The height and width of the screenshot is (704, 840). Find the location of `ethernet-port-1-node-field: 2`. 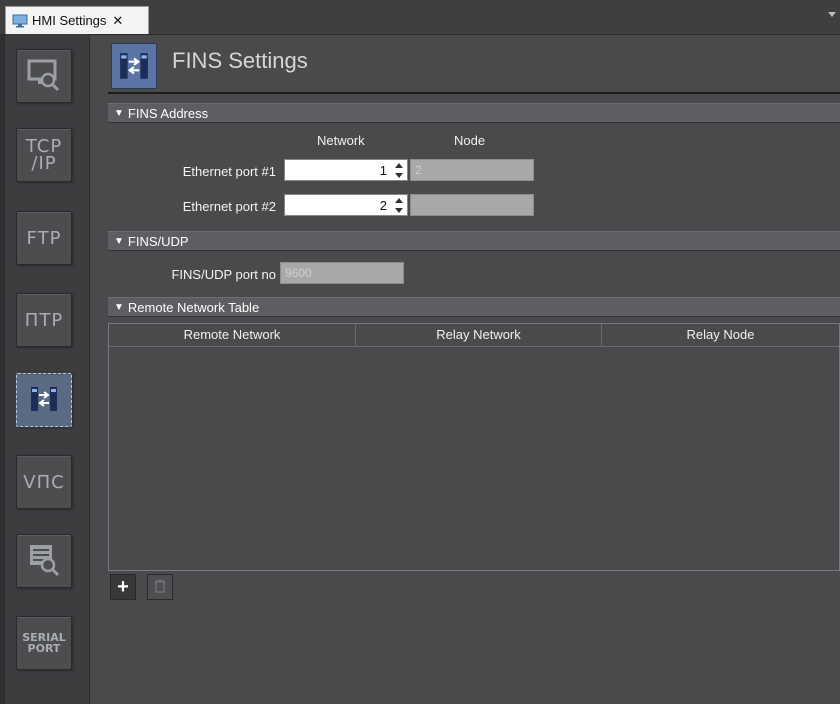

ethernet-port-1-node-field: 2 is located at coordinates (472, 170).